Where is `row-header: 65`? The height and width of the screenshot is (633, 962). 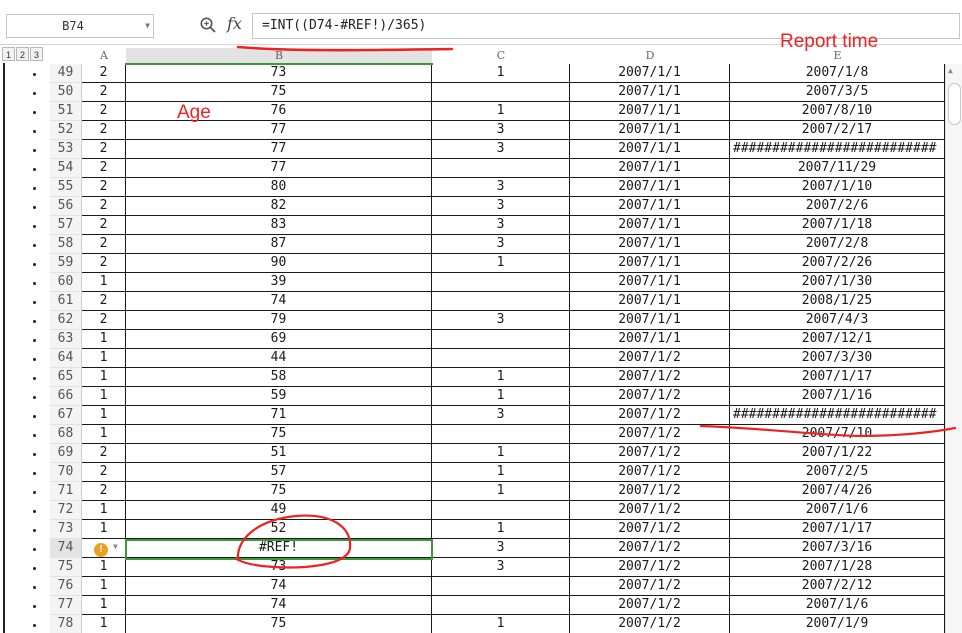
row-header: 65 is located at coordinates (66, 377).